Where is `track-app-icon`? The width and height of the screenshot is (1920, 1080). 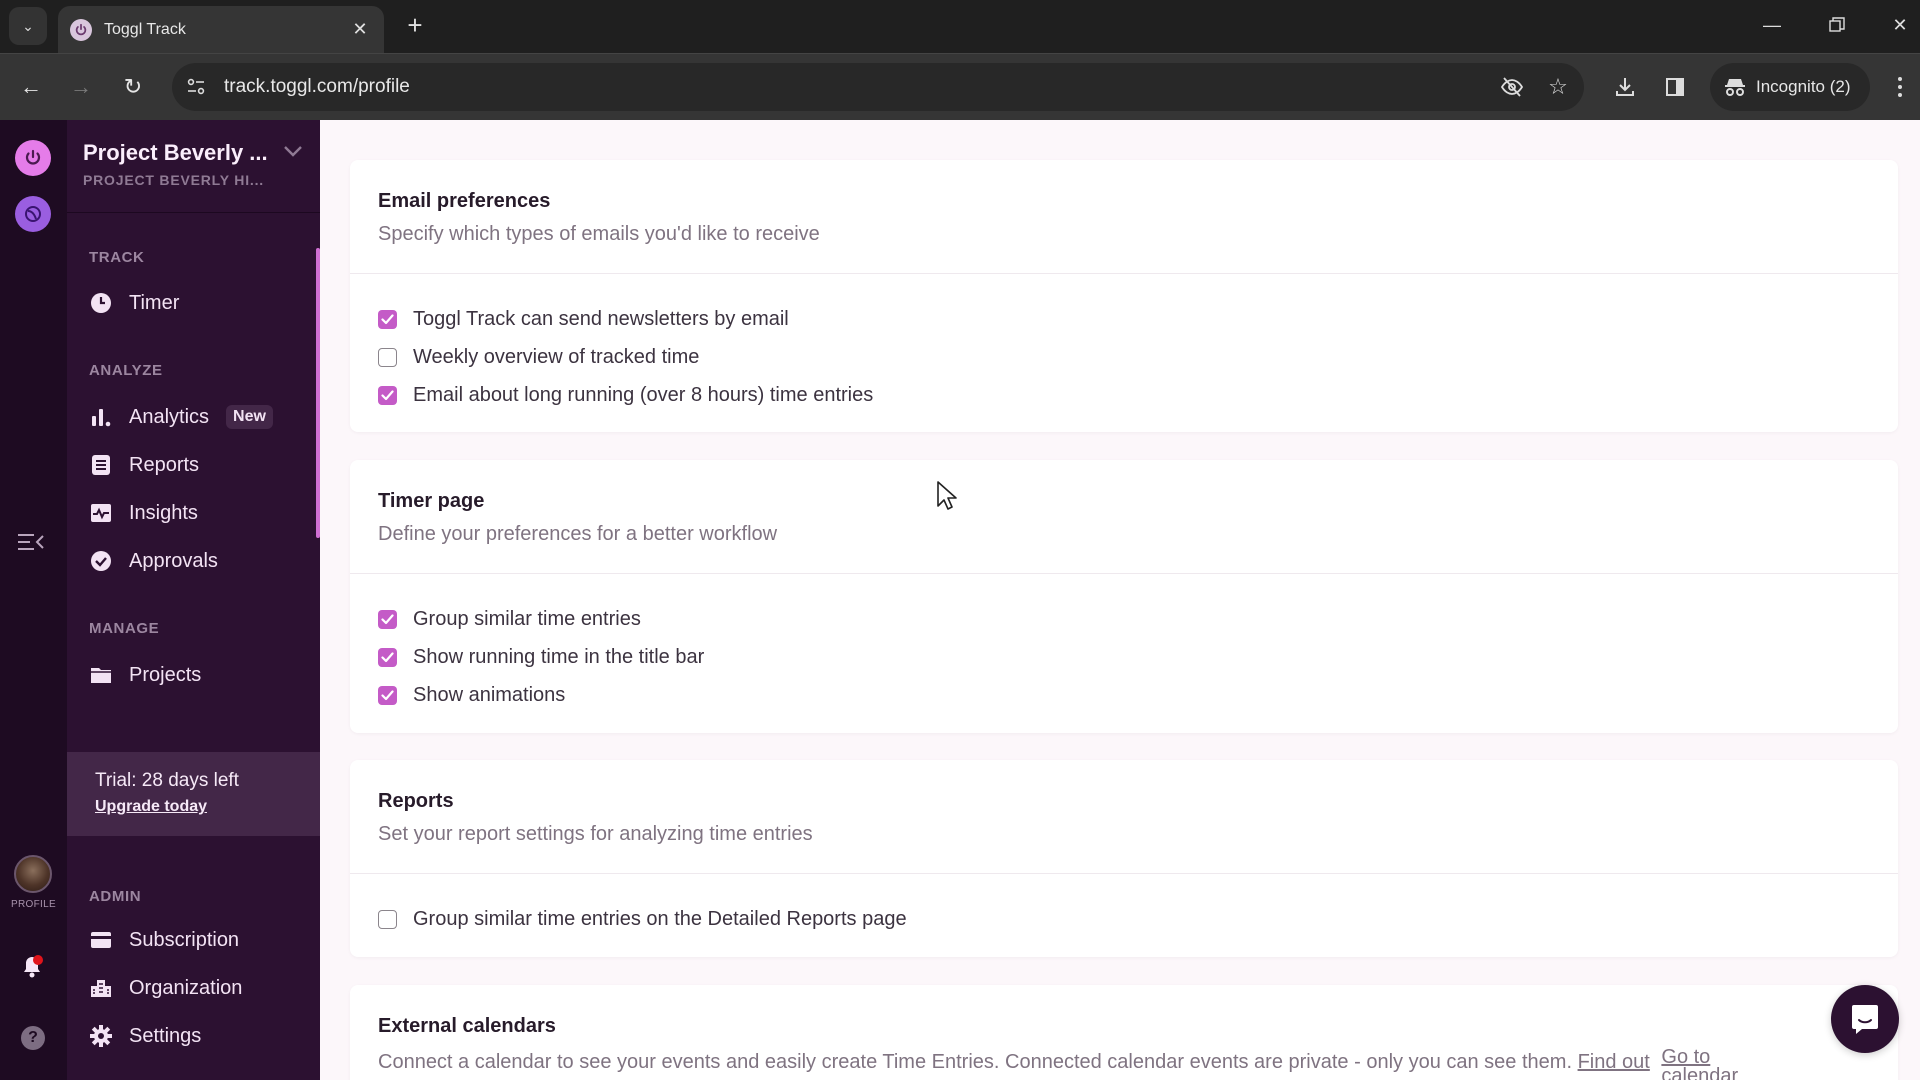 track-app-icon is located at coordinates (33, 158).